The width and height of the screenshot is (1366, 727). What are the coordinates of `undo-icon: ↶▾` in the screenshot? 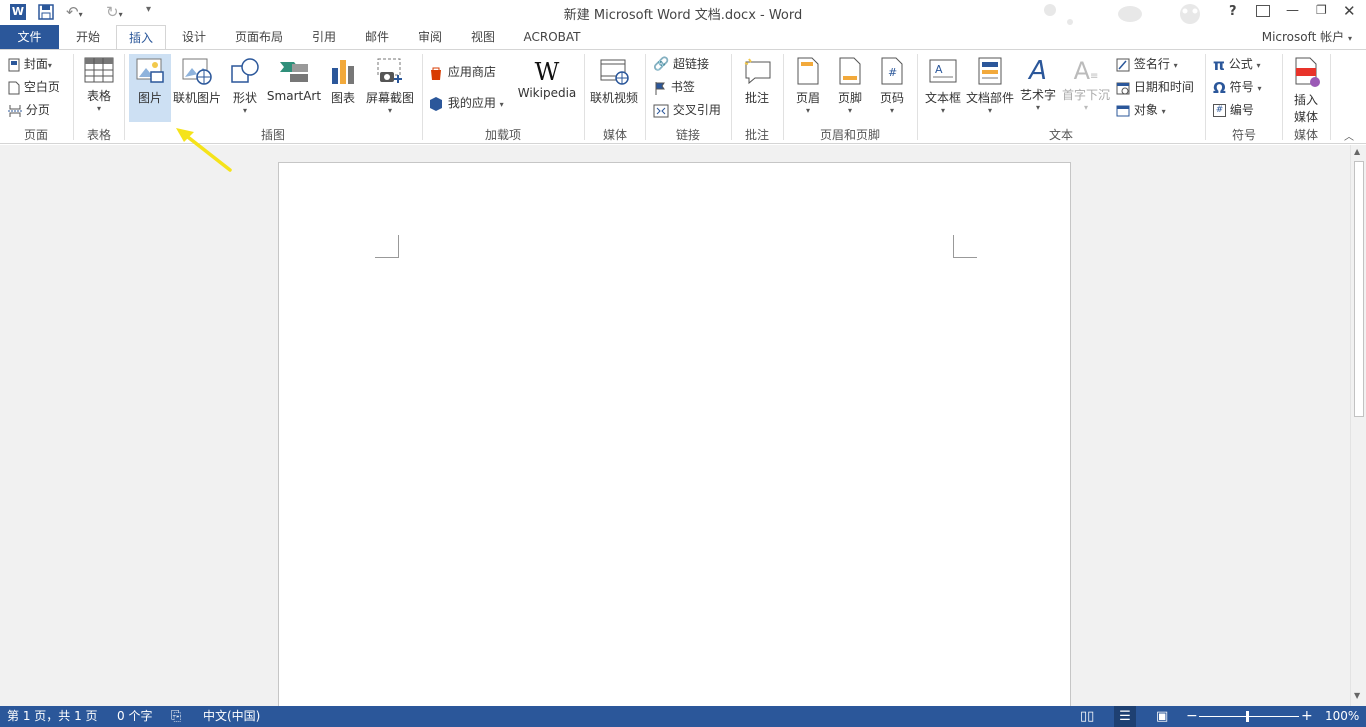 It's located at (77, 12).